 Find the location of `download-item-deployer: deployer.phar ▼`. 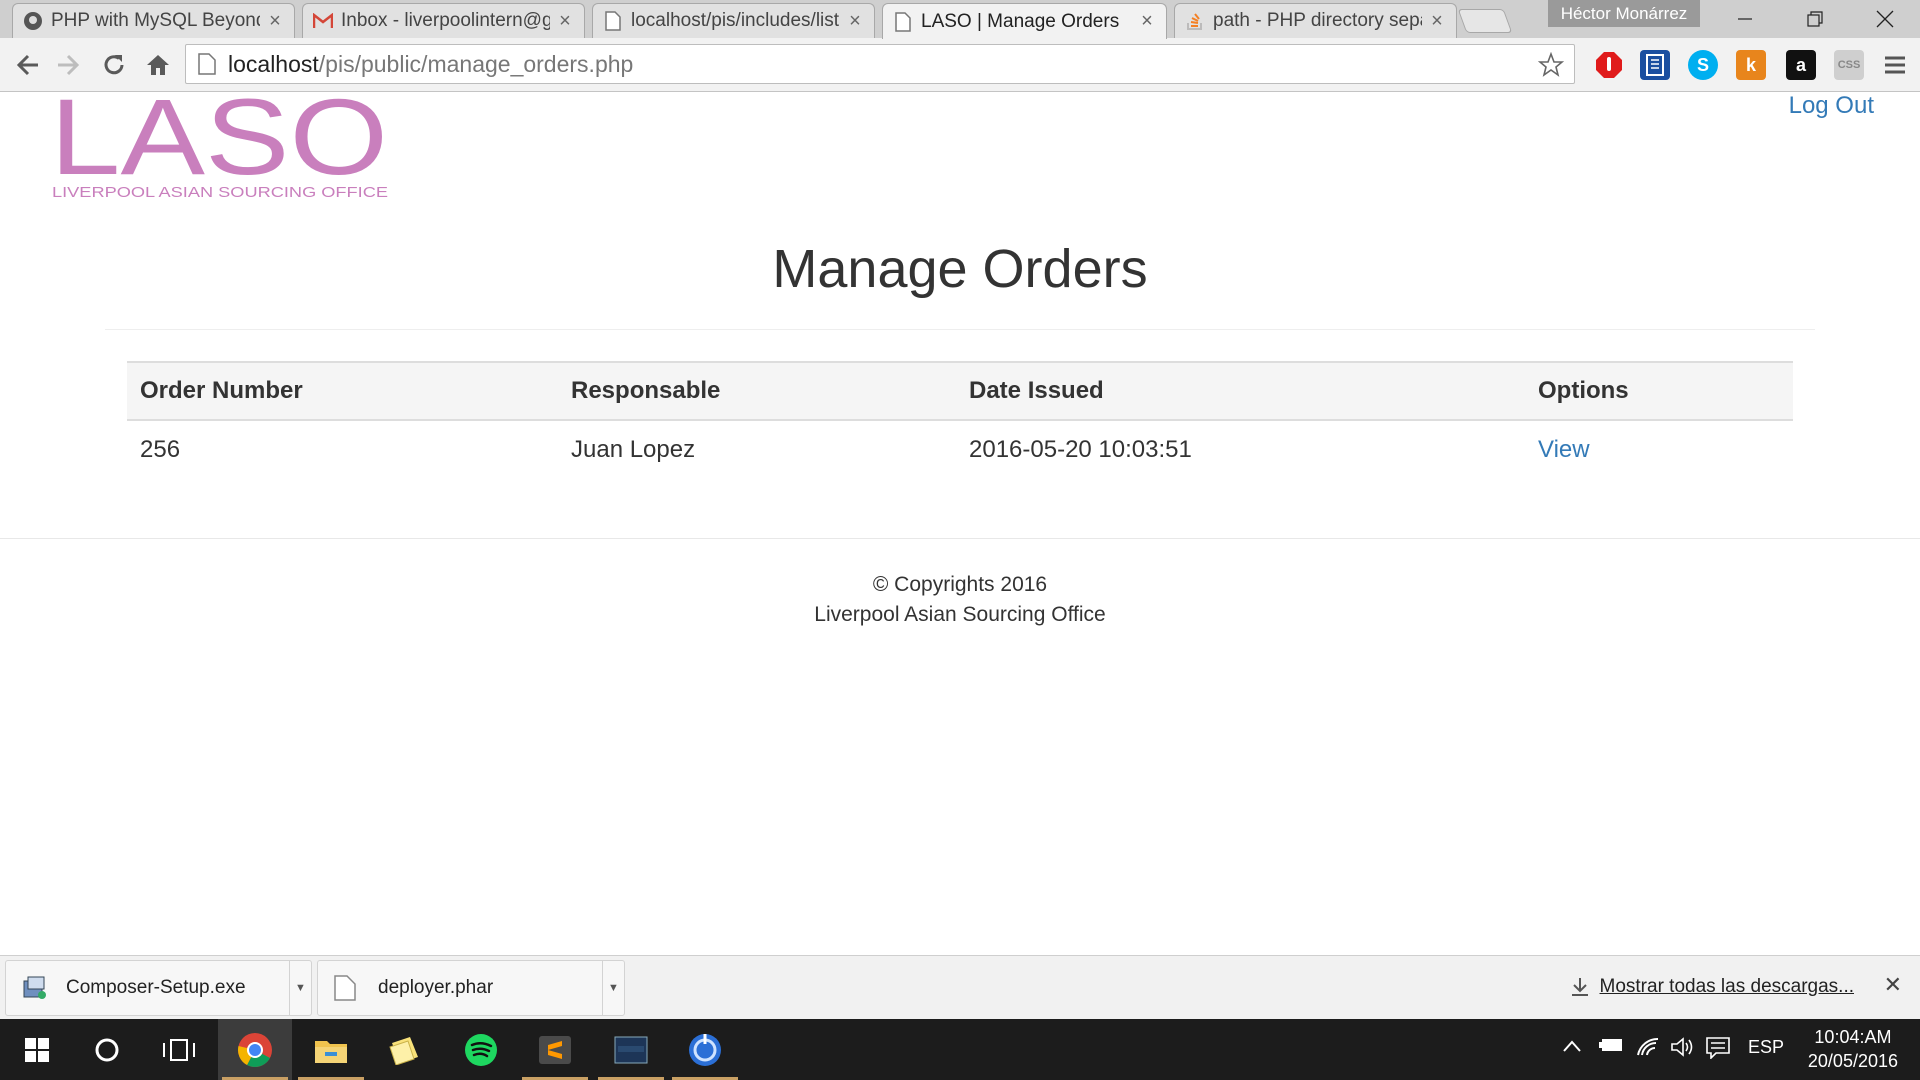

download-item-deployer: deployer.phar ▼ is located at coordinates (471, 988).